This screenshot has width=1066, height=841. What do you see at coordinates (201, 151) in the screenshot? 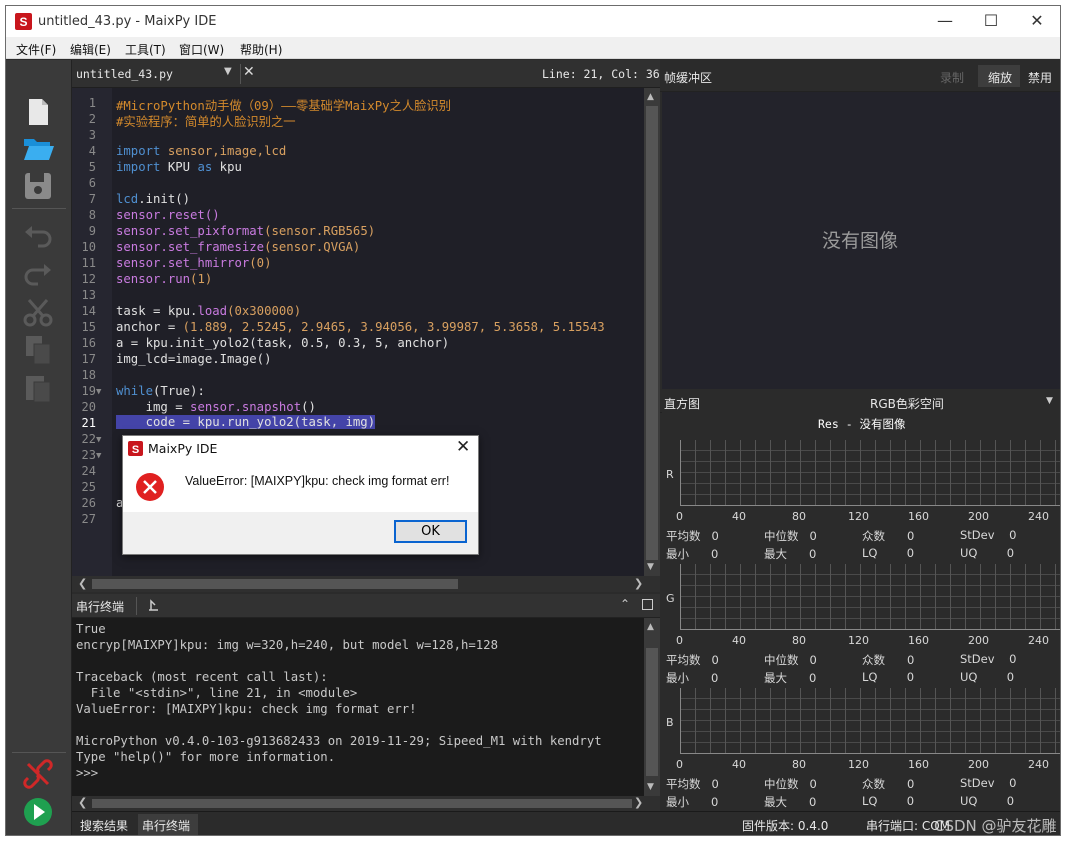
I see `code-line: import sensor,image,lcd` at bounding box center [201, 151].